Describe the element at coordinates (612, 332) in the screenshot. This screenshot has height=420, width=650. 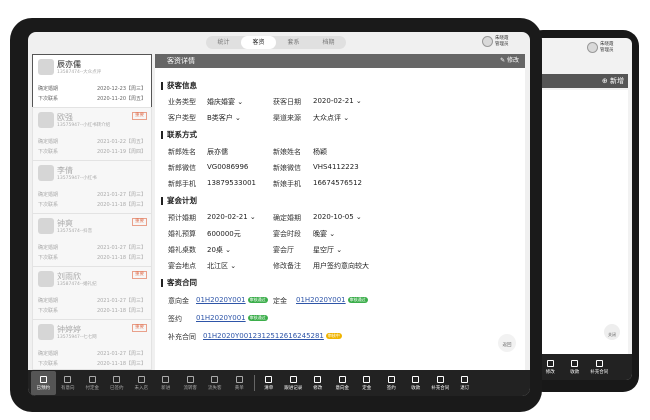
I see `close-float-button: 关闭` at that location.